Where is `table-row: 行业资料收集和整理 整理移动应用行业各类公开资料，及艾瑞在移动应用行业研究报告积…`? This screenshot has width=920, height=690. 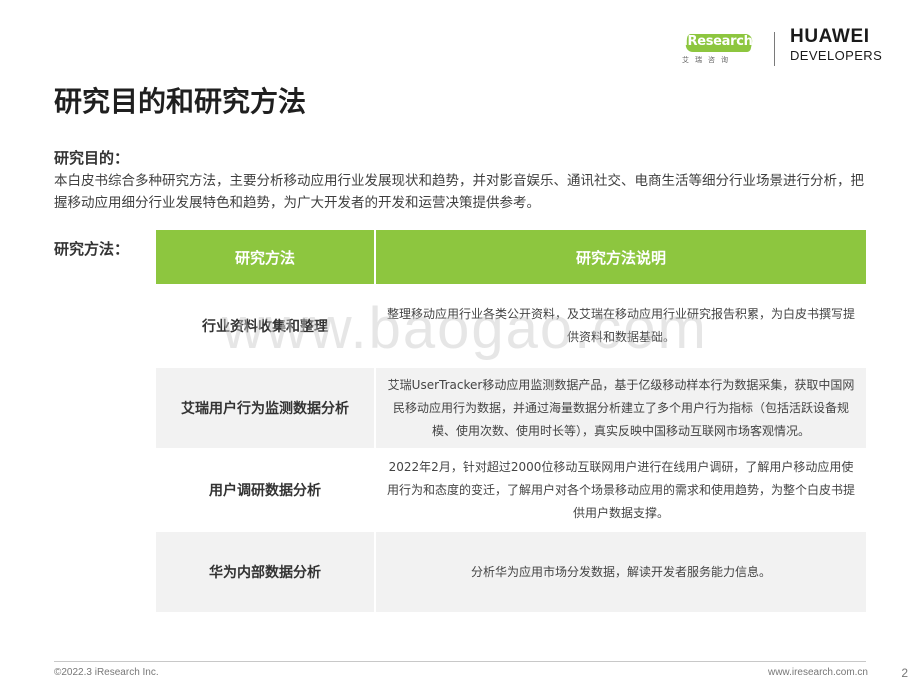
table-row: 行业资料收集和整理 整理移动应用行业各类公开资料，及艾瑞在移动应用行业研究报告积… is located at coordinates (511, 326).